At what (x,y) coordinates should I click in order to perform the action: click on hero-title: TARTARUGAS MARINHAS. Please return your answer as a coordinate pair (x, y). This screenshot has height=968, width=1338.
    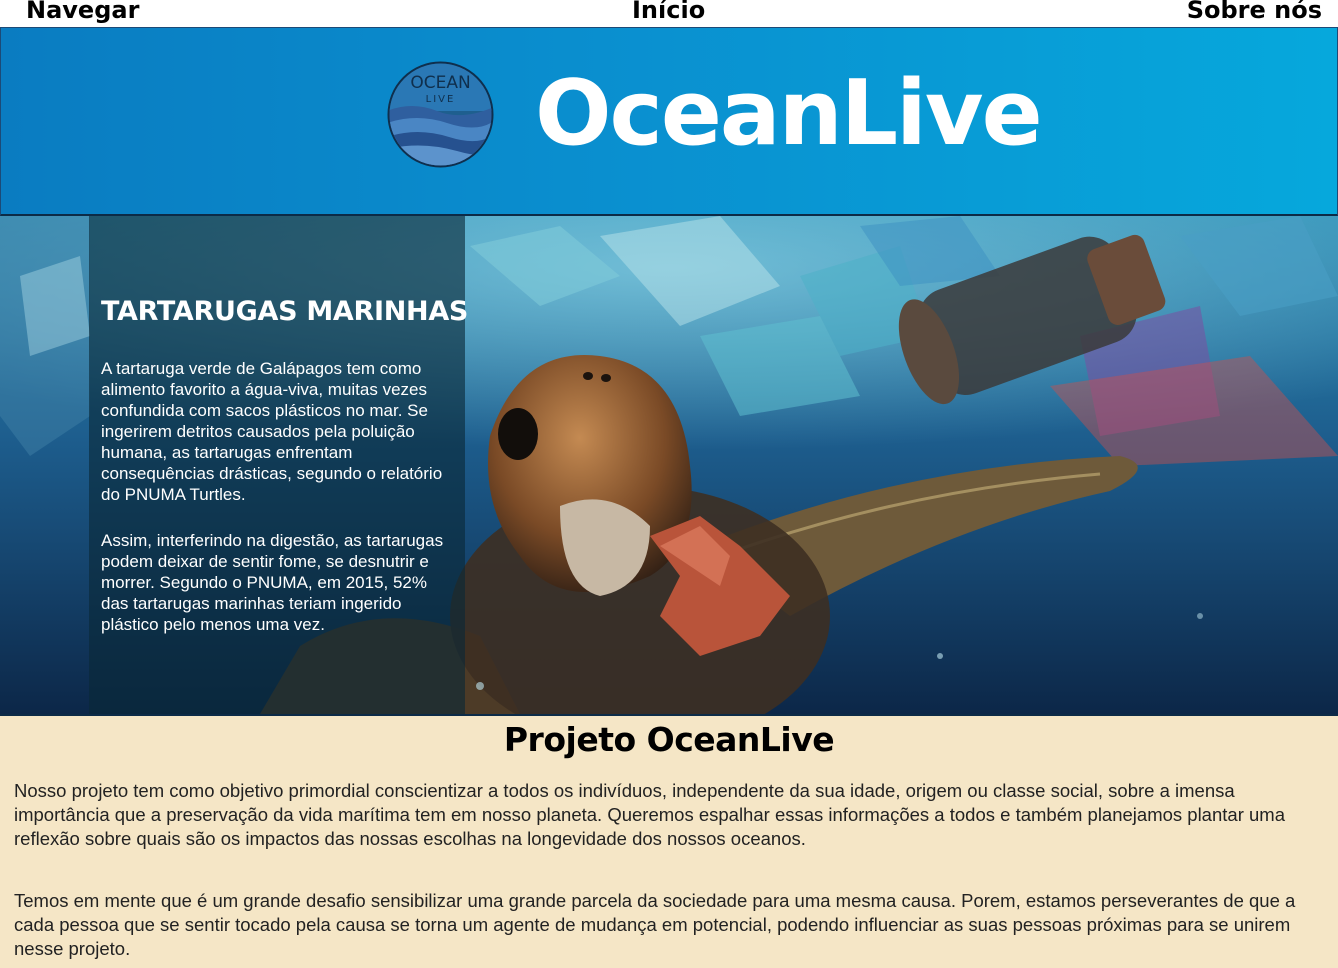
    Looking at the image, I should click on (285, 311).